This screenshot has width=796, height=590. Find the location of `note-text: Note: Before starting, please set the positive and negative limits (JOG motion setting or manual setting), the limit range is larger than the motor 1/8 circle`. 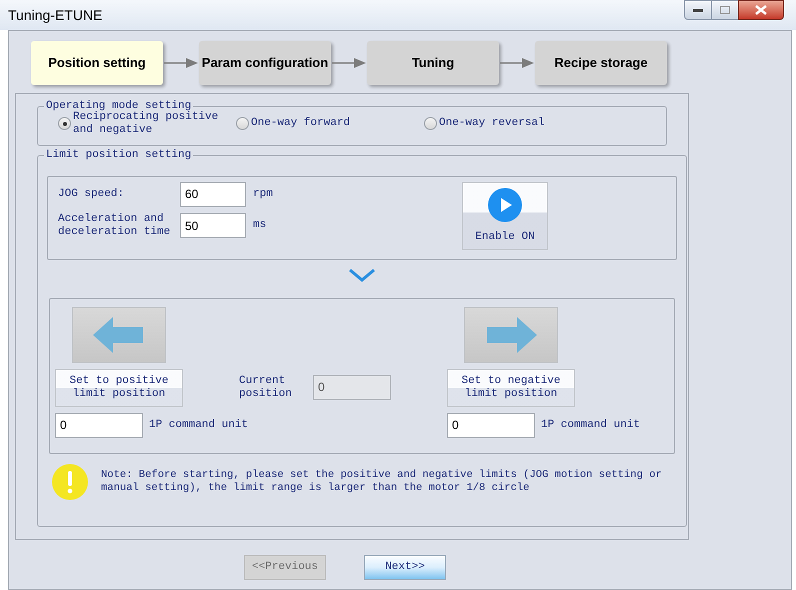

note-text: Note: Before starting, please set the positive and negative limits (JOG motion setting or manual setting), the limit range is larger than the motor 1/8 circle is located at coordinates (382, 481).